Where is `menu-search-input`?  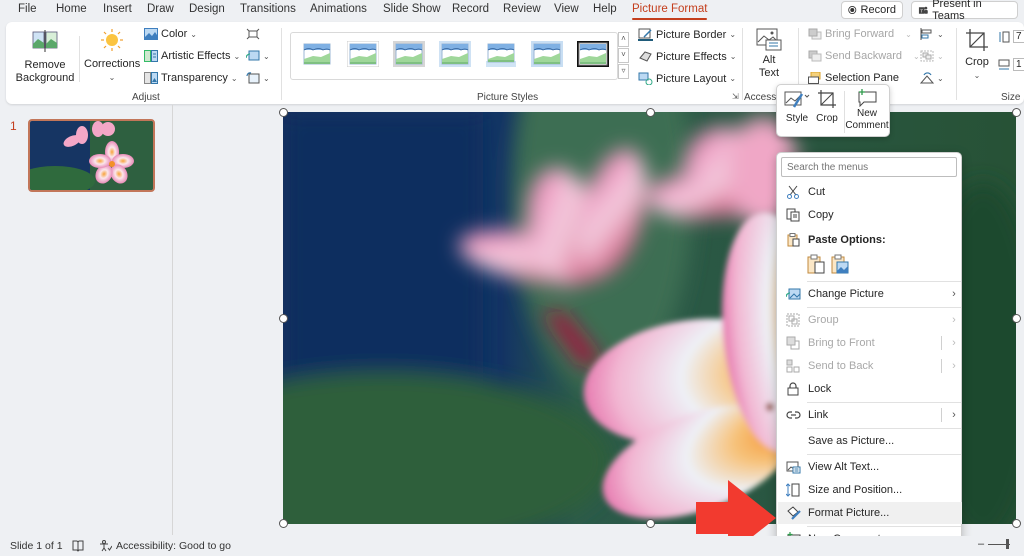
menu-search-input is located at coordinates (869, 167).